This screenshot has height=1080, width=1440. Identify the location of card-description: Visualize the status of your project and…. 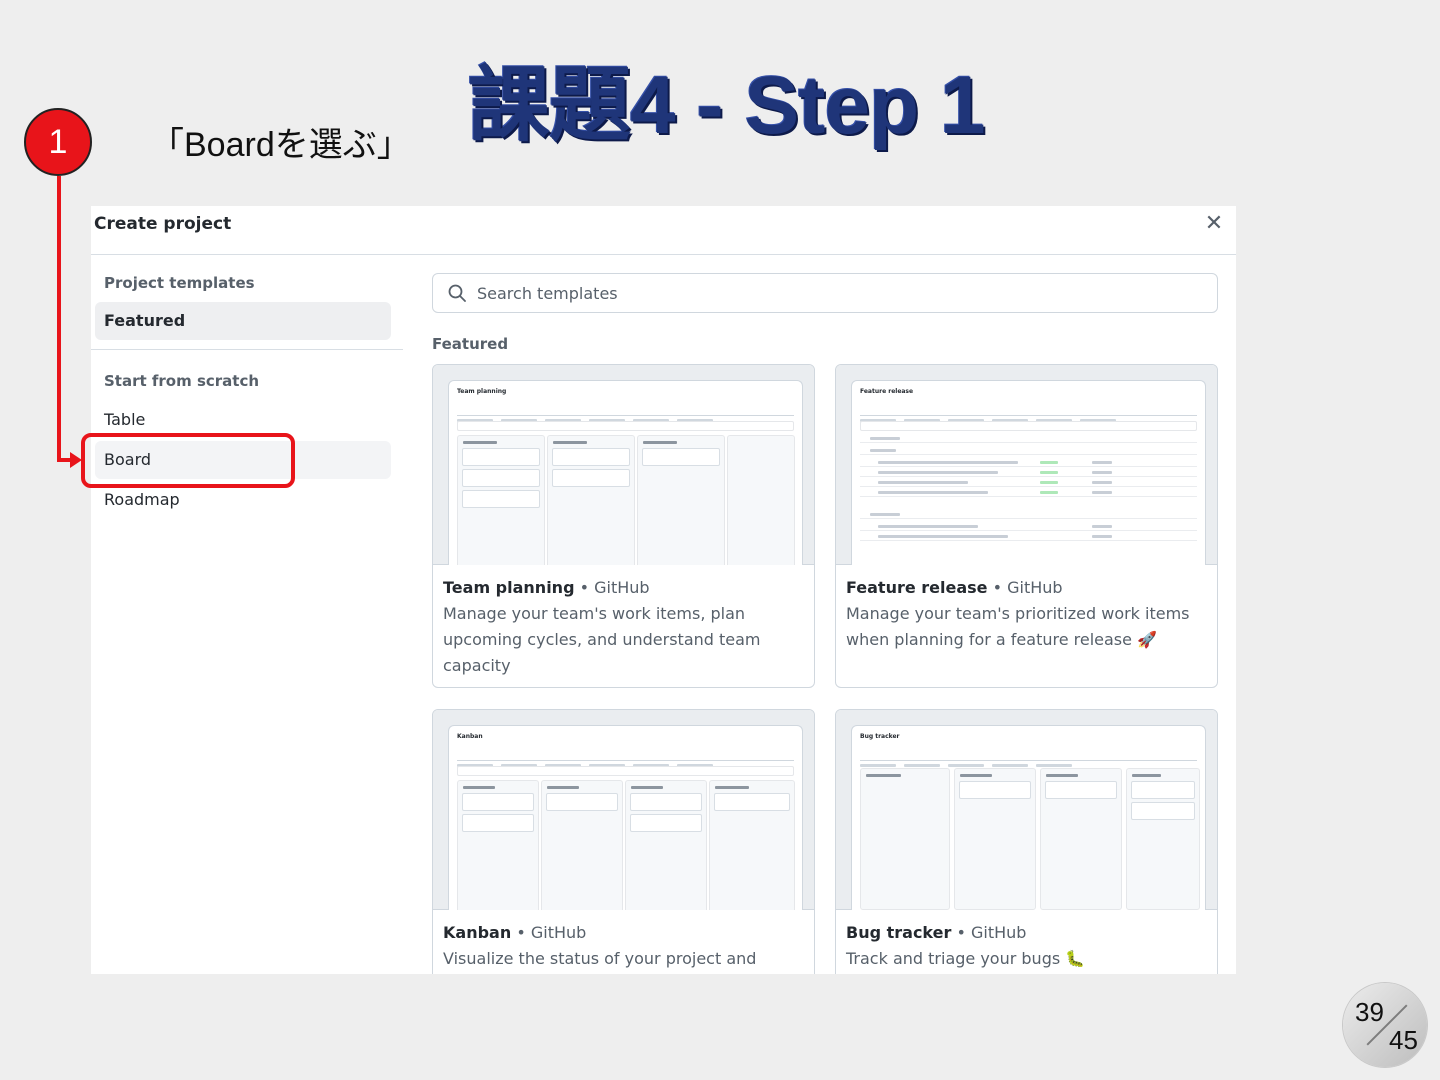
(600, 958).